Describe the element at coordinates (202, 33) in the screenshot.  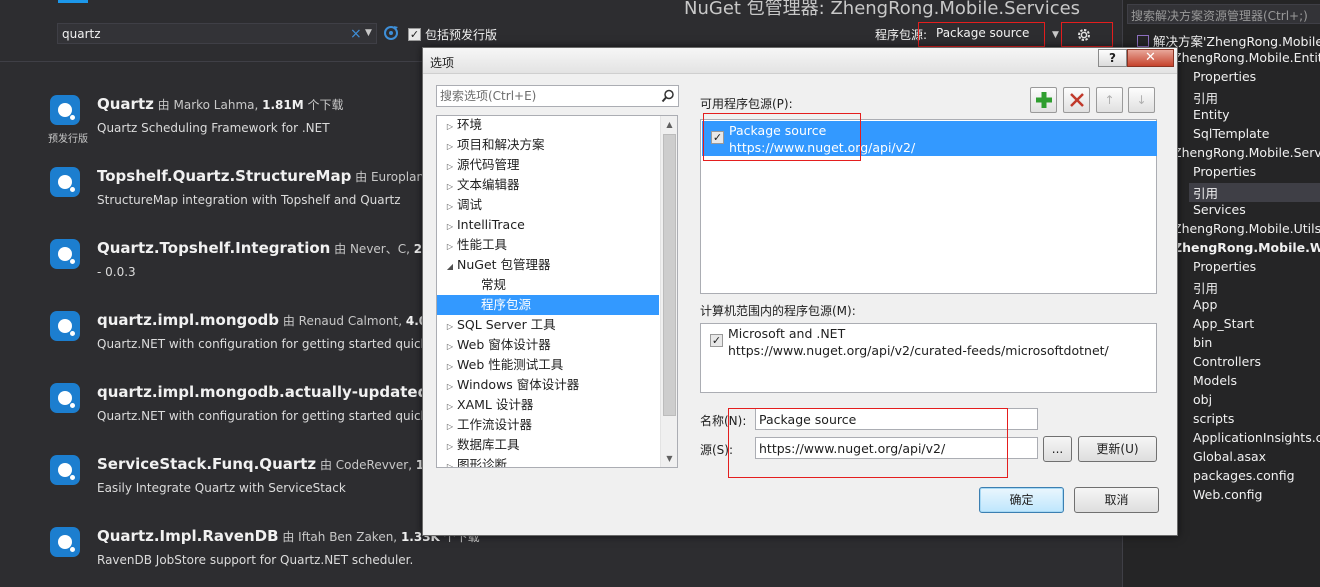
I see `package-search-input` at that location.